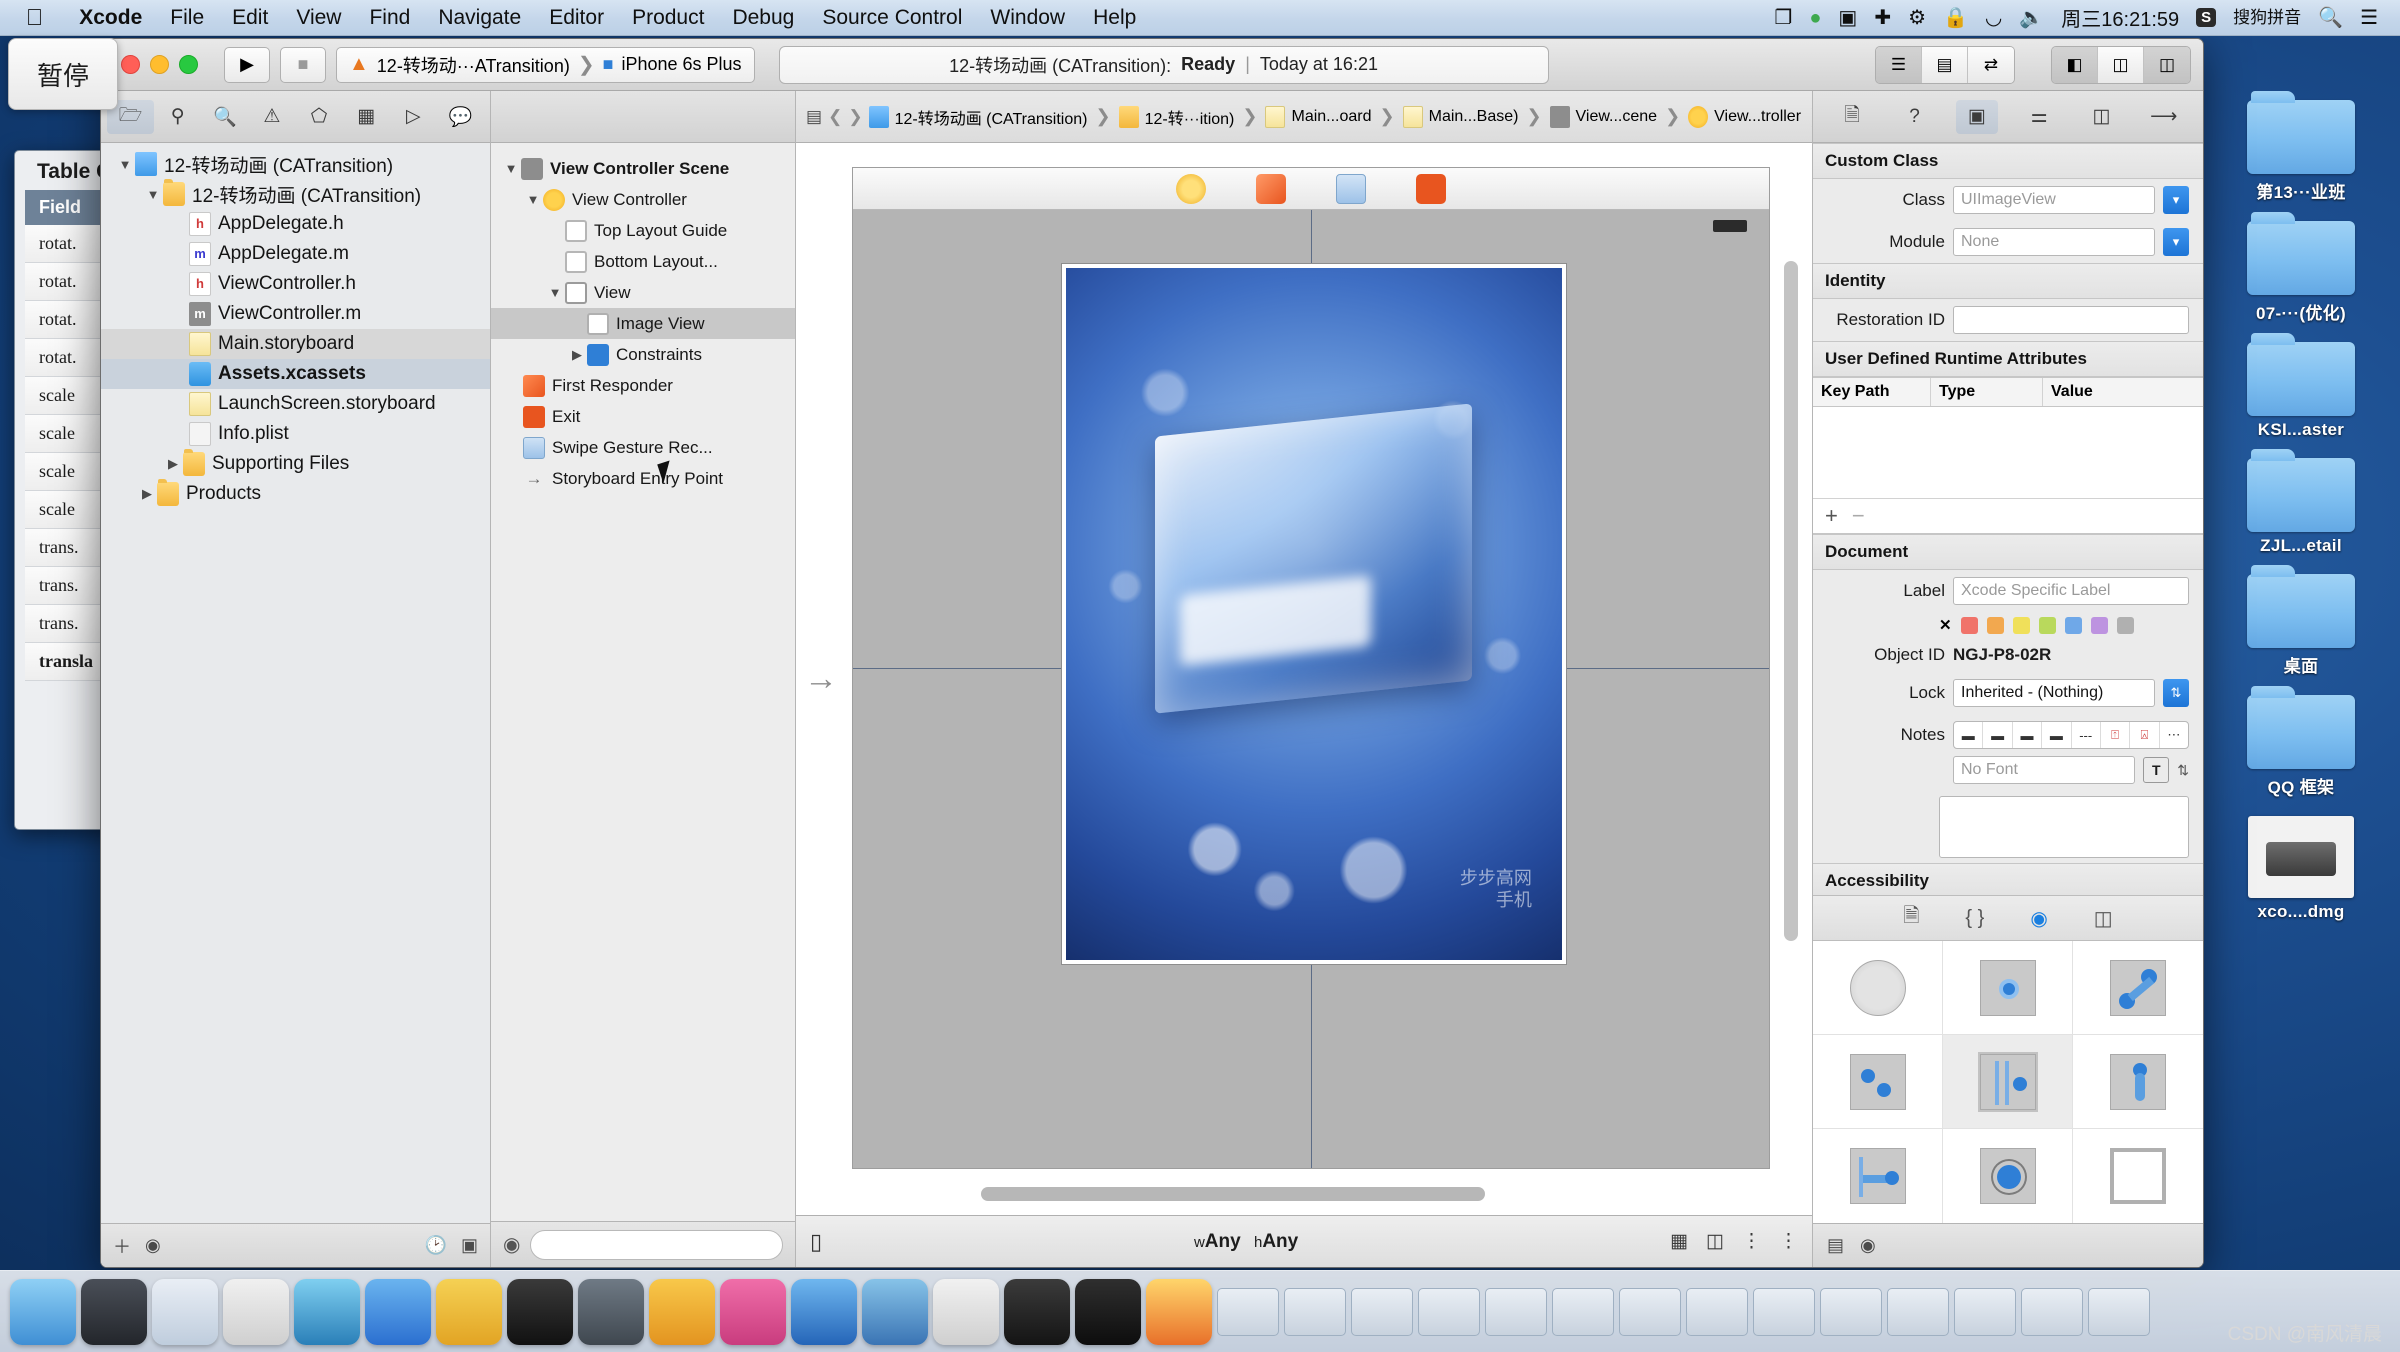 This screenshot has width=2400, height=1352. What do you see at coordinates (2044, 770) in the screenshot?
I see `notes-font-input: No Font` at bounding box center [2044, 770].